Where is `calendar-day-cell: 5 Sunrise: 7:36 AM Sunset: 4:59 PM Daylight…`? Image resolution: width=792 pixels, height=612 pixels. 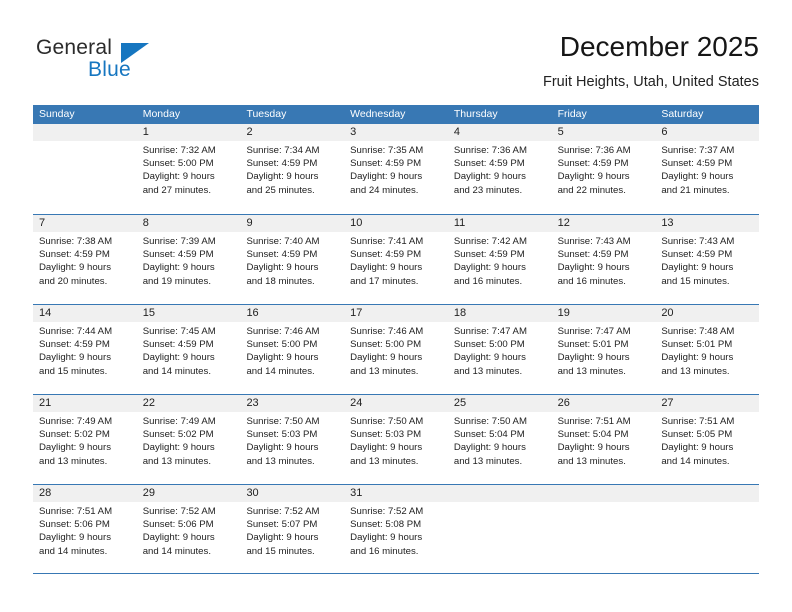
calendar-day-cell: 5 Sunrise: 7:36 AM Sunset: 4:59 PM Daylight… is located at coordinates (603, 169).